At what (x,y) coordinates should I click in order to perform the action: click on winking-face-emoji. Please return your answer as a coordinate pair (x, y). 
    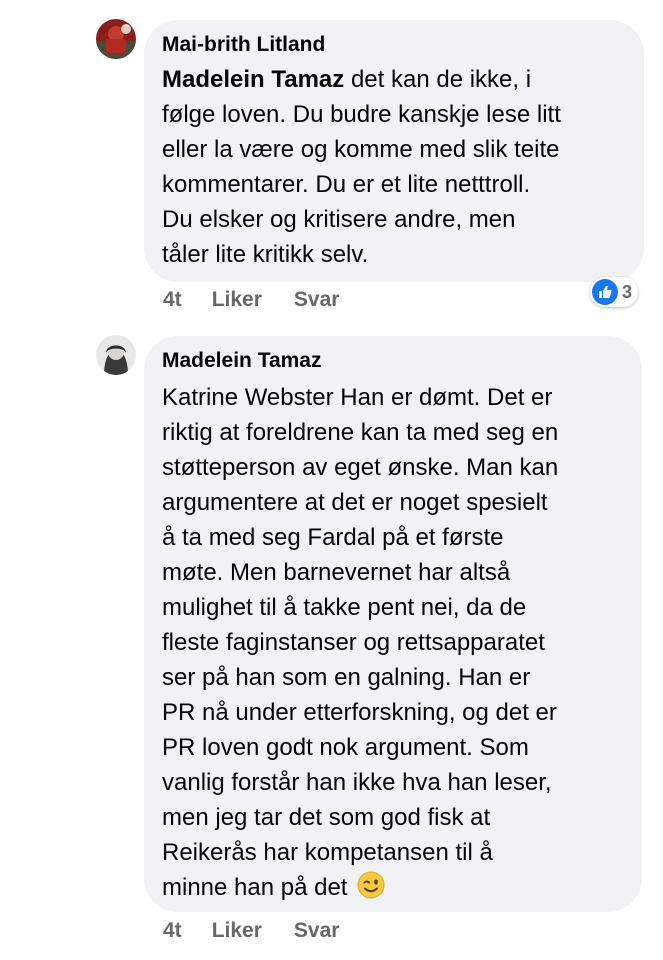
    Looking at the image, I should click on (371, 885).